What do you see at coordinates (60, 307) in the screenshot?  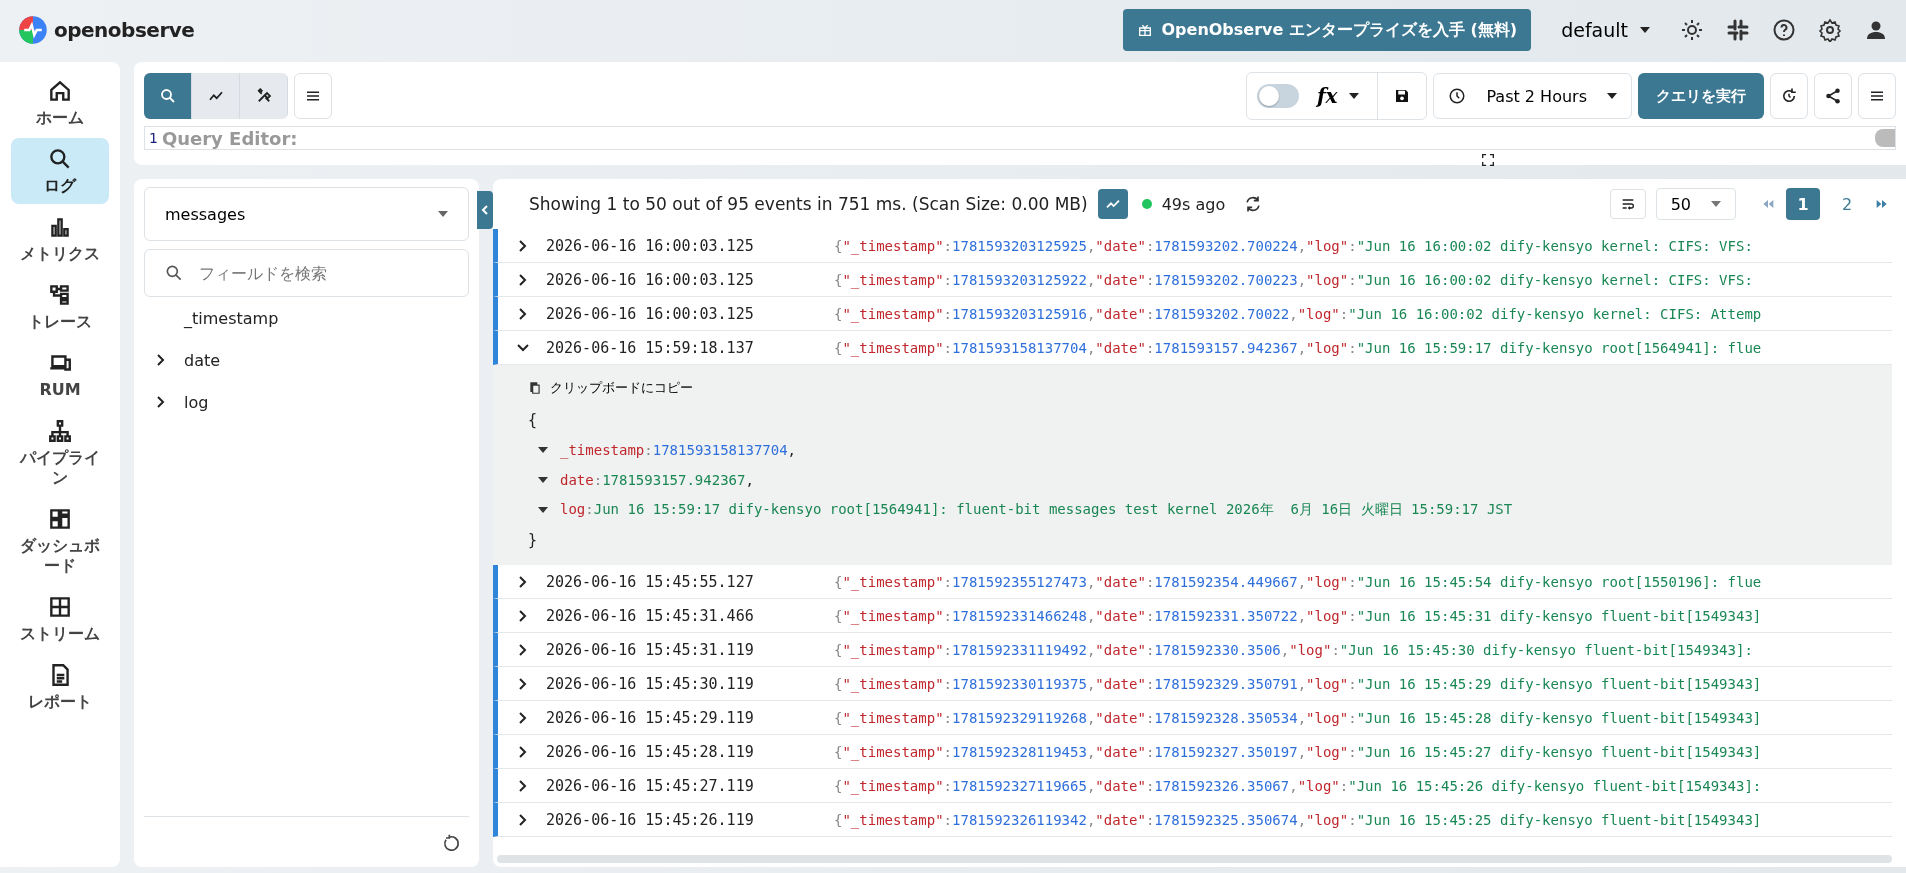 I see `nav-item: トレース` at bounding box center [60, 307].